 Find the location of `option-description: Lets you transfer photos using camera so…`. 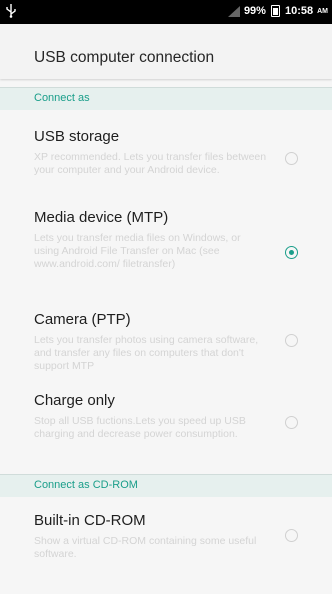

option-description: Lets you transfer photos using camera so… is located at coordinates (146, 353).